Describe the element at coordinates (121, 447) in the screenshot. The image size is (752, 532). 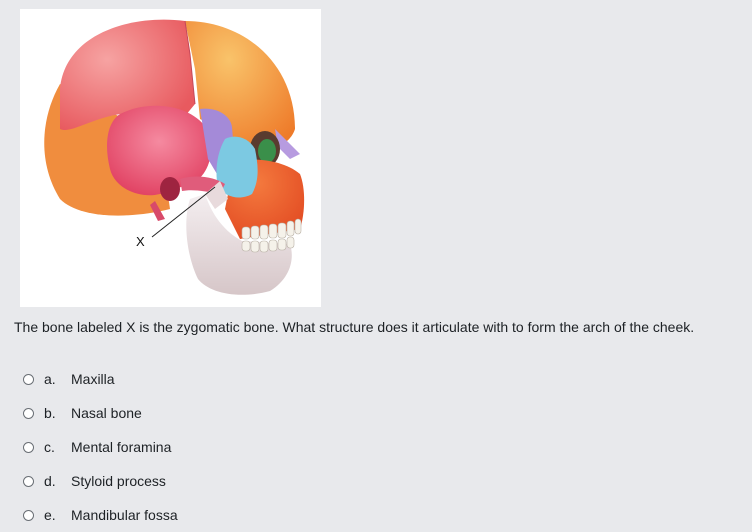
I see `answer-text: Mental foramina` at that location.